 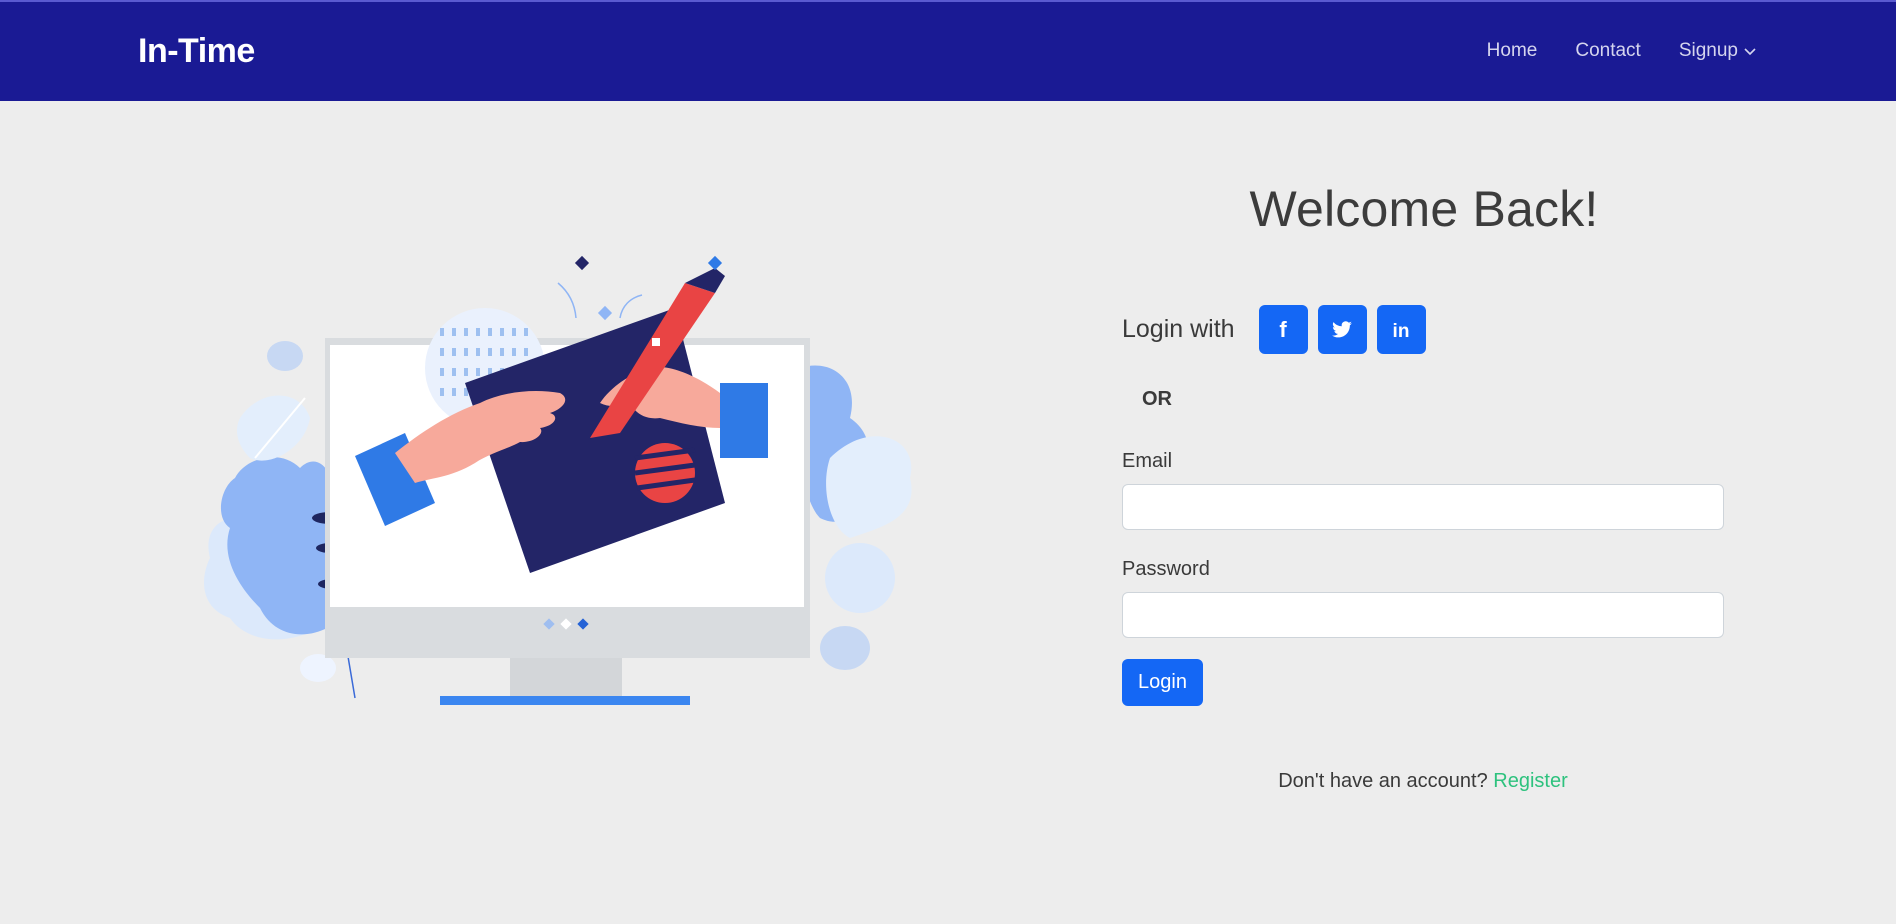 I want to click on left-bottom-leaf, so click(x=318, y=668).